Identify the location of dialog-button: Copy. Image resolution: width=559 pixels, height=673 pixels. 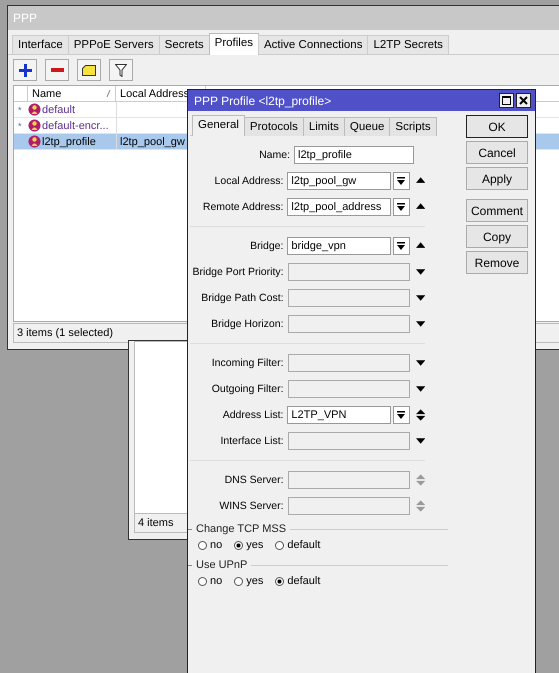
(497, 236).